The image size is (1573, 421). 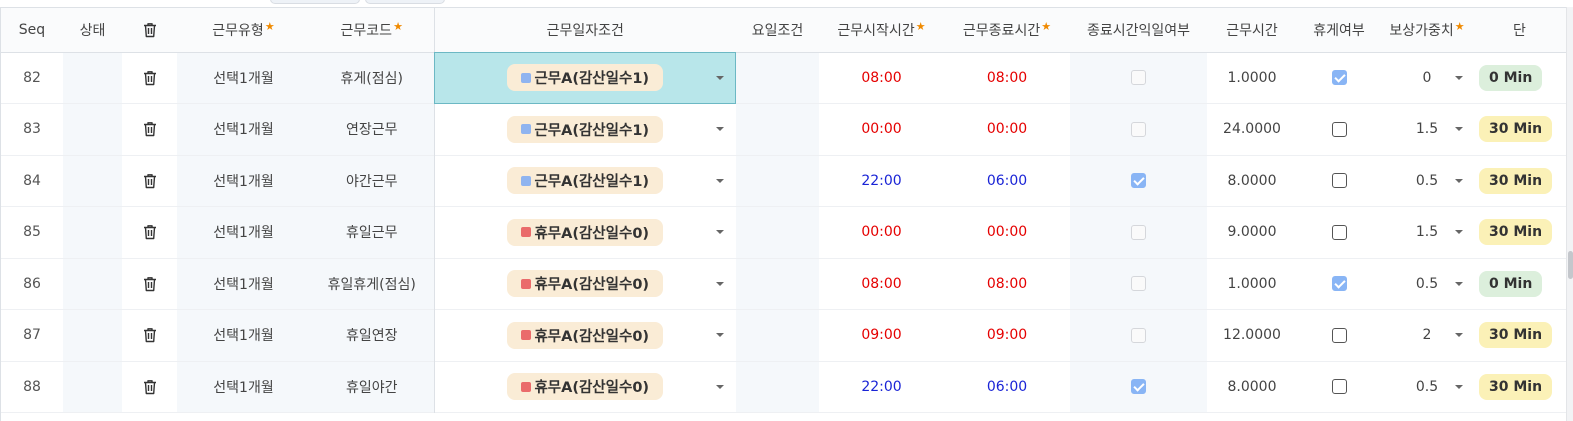 What do you see at coordinates (372, 335) in the screenshot?
I see `cell-work-code: 휴일연장` at bounding box center [372, 335].